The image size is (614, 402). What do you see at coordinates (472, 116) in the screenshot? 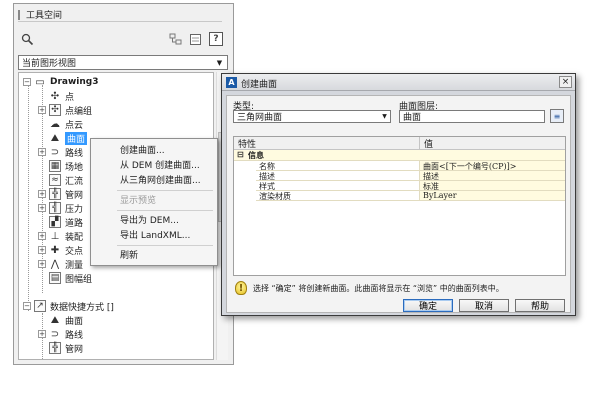
I see `surface-layer-field: 曲面` at bounding box center [472, 116].